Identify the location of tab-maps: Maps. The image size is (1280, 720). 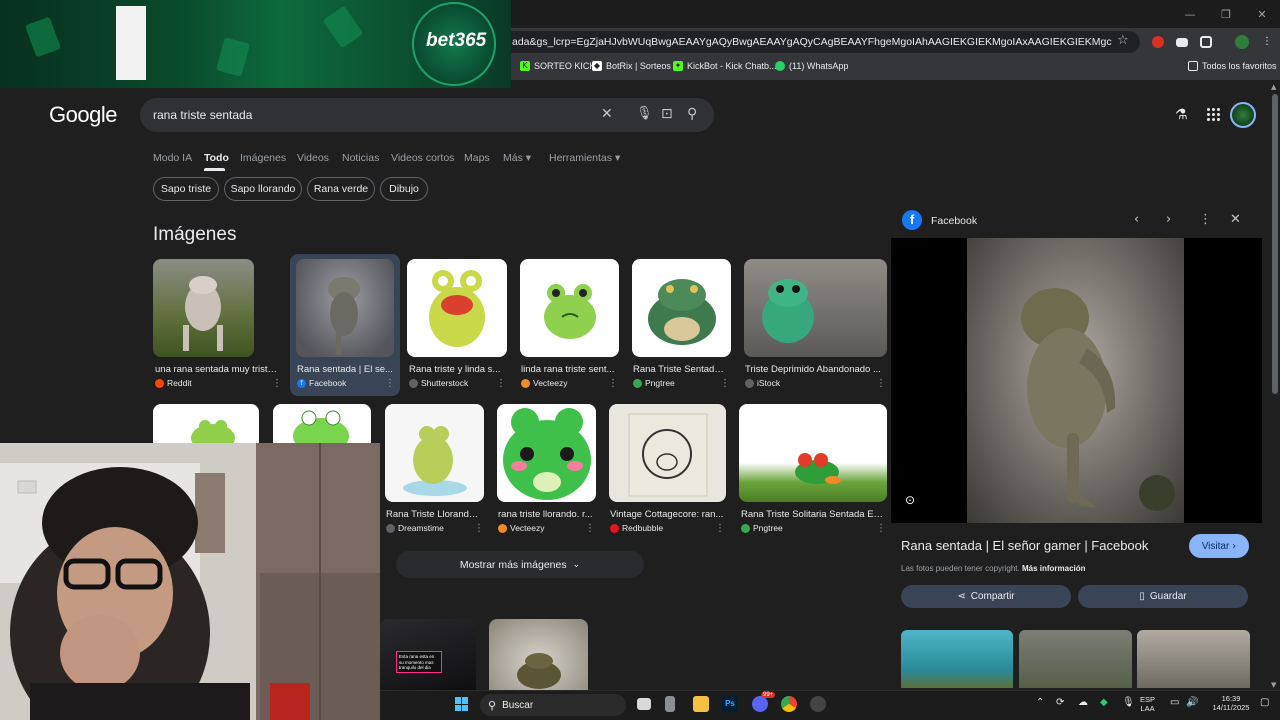
(477, 158).